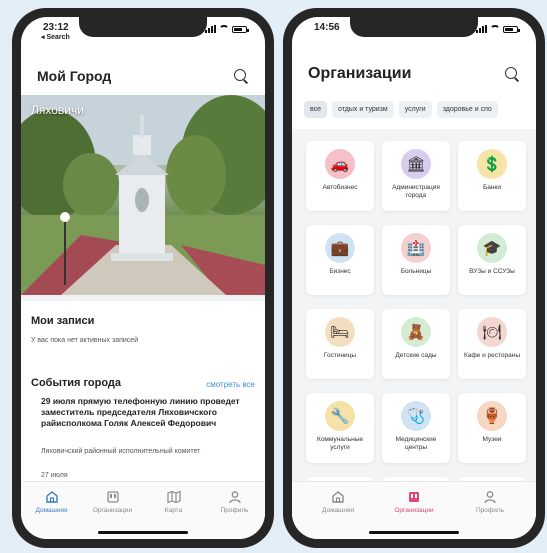 This screenshot has width=547, height=553. Describe the element at coordinates (340, 271) in the screenshot. I see `org-card-label: Бизнес` at that location.